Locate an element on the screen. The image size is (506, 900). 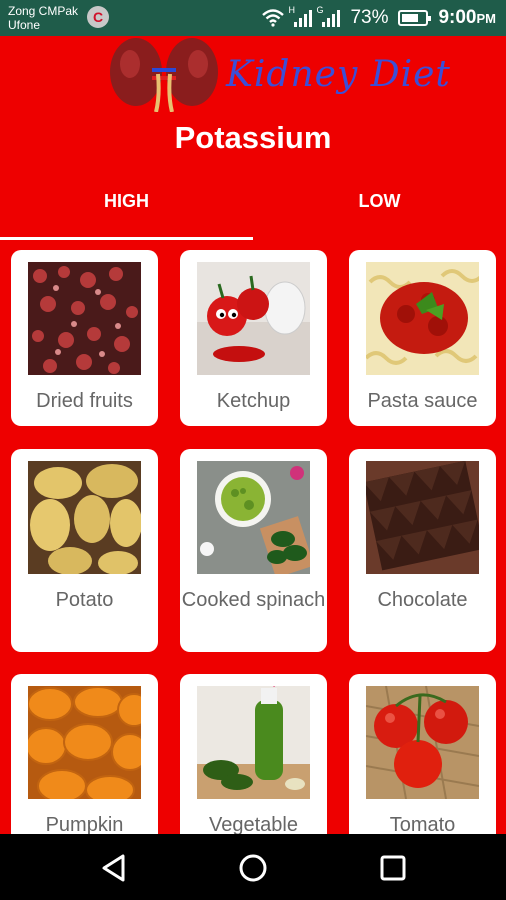
food-label: Chocolate is located at coordinates (422, 600).